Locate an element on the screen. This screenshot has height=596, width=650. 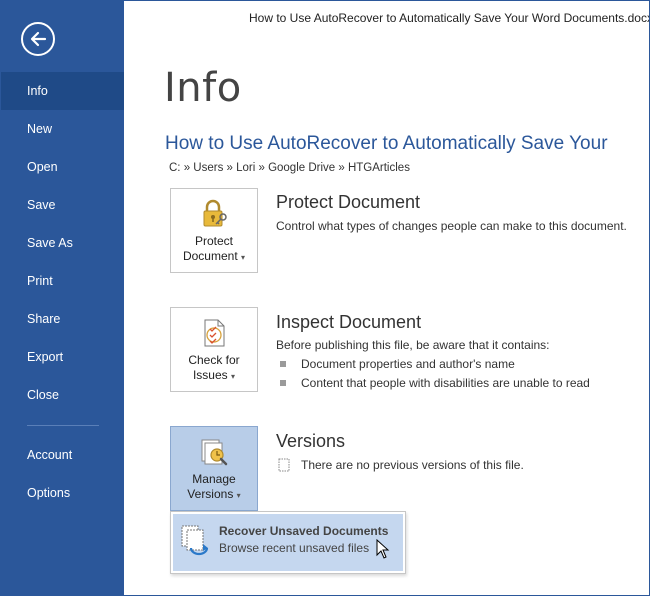
back-button is located at coordinates (38, 39).